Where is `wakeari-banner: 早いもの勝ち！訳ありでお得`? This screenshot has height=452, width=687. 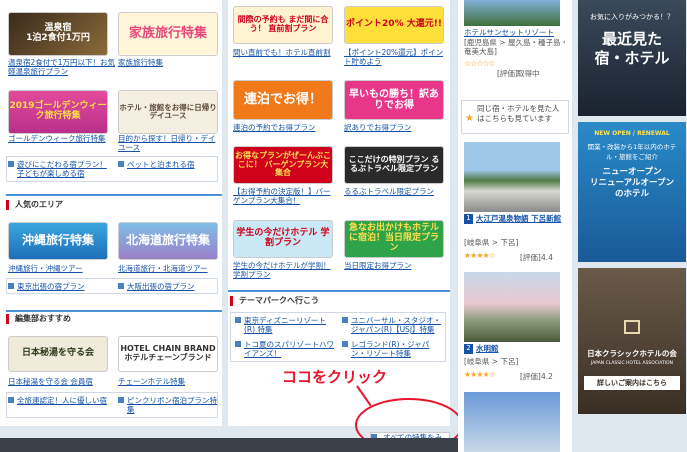 wakeari-banner: 早いもの勝ち！訳ありでお得 is located at coordinates (394, 100).